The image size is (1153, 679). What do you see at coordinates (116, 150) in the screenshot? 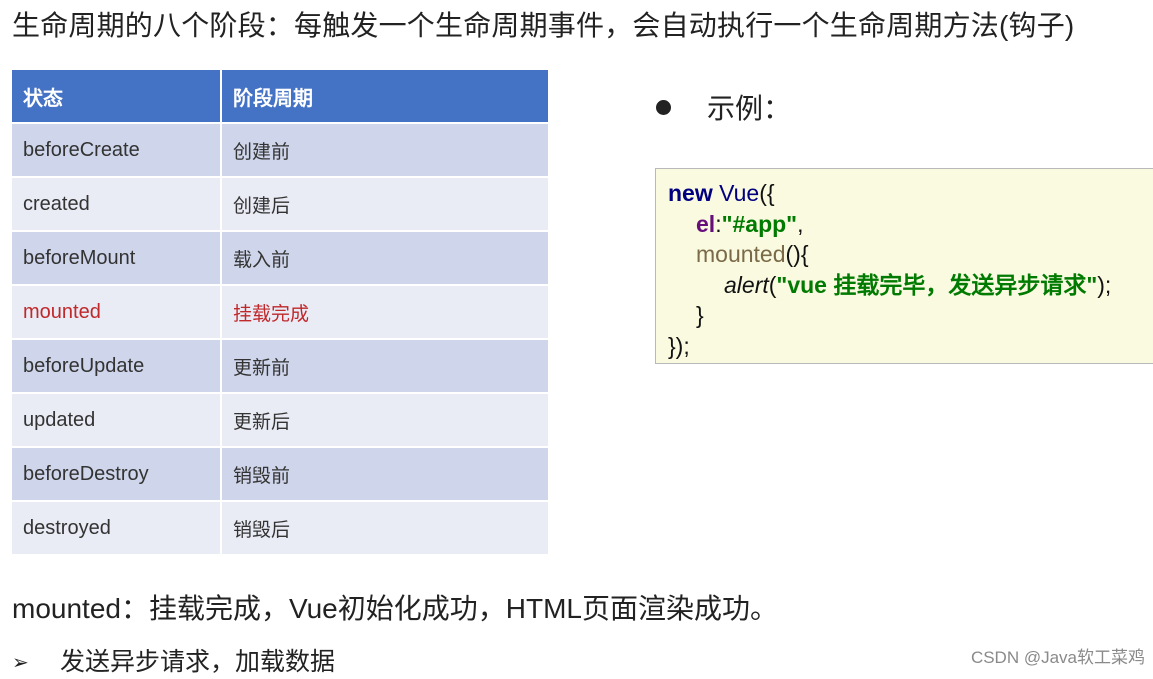
I see `cell-state: beforeCreate` at bounding box center [116, 150].